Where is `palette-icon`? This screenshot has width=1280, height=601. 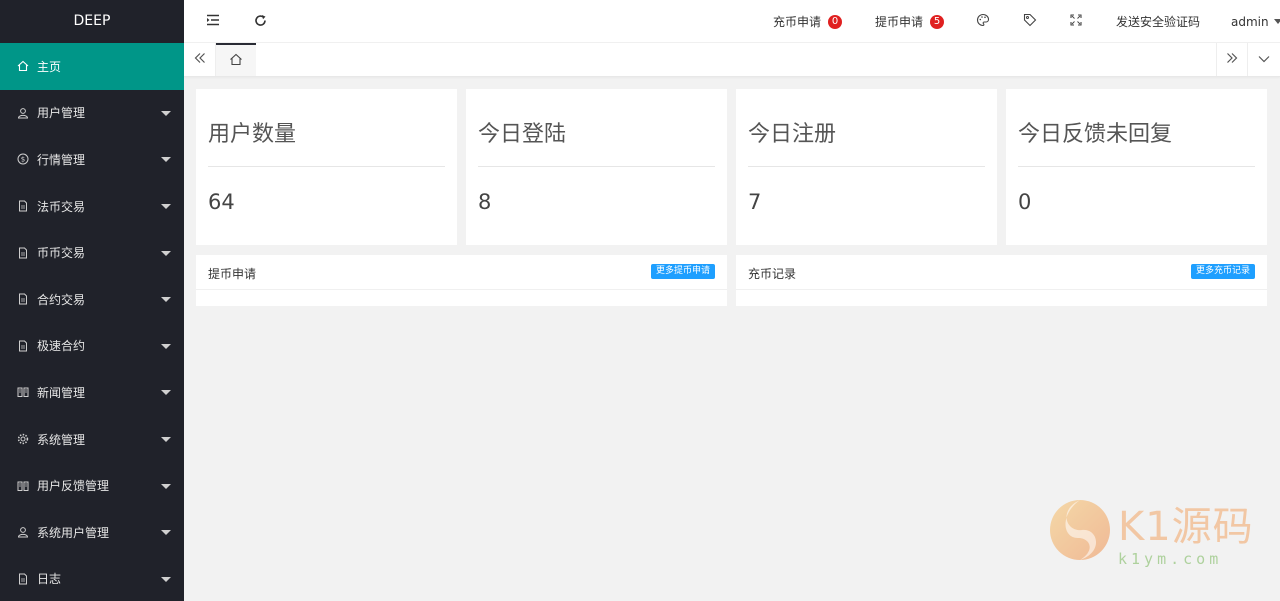 palette-icon is located at coordinates (983, 21).